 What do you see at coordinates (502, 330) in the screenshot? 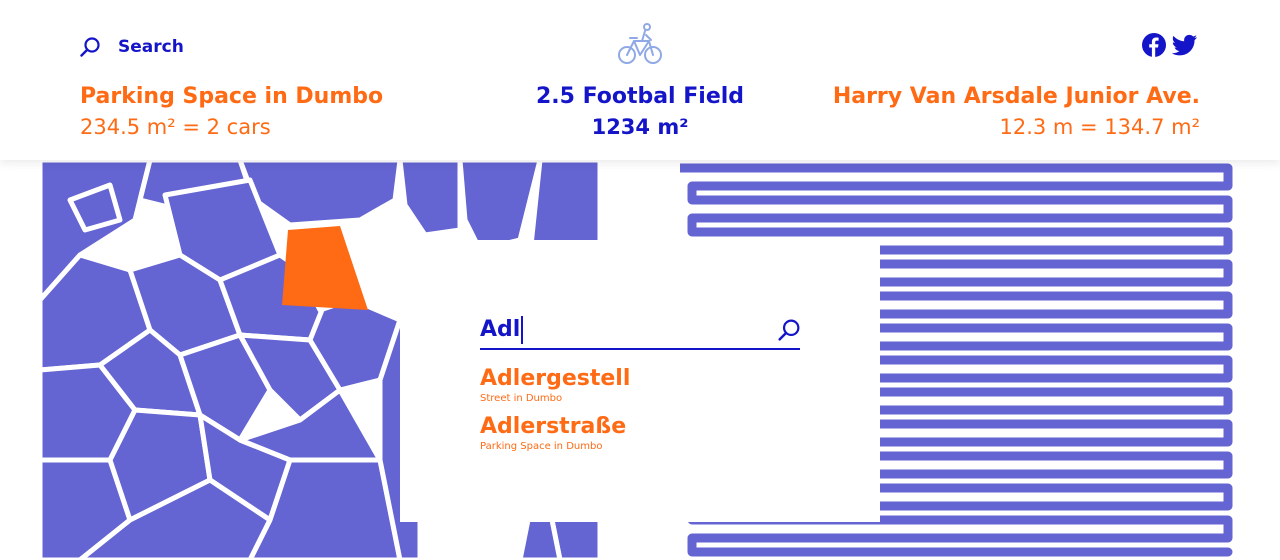
I see `search-input-value: Adl` at bounding box center [502, 330].